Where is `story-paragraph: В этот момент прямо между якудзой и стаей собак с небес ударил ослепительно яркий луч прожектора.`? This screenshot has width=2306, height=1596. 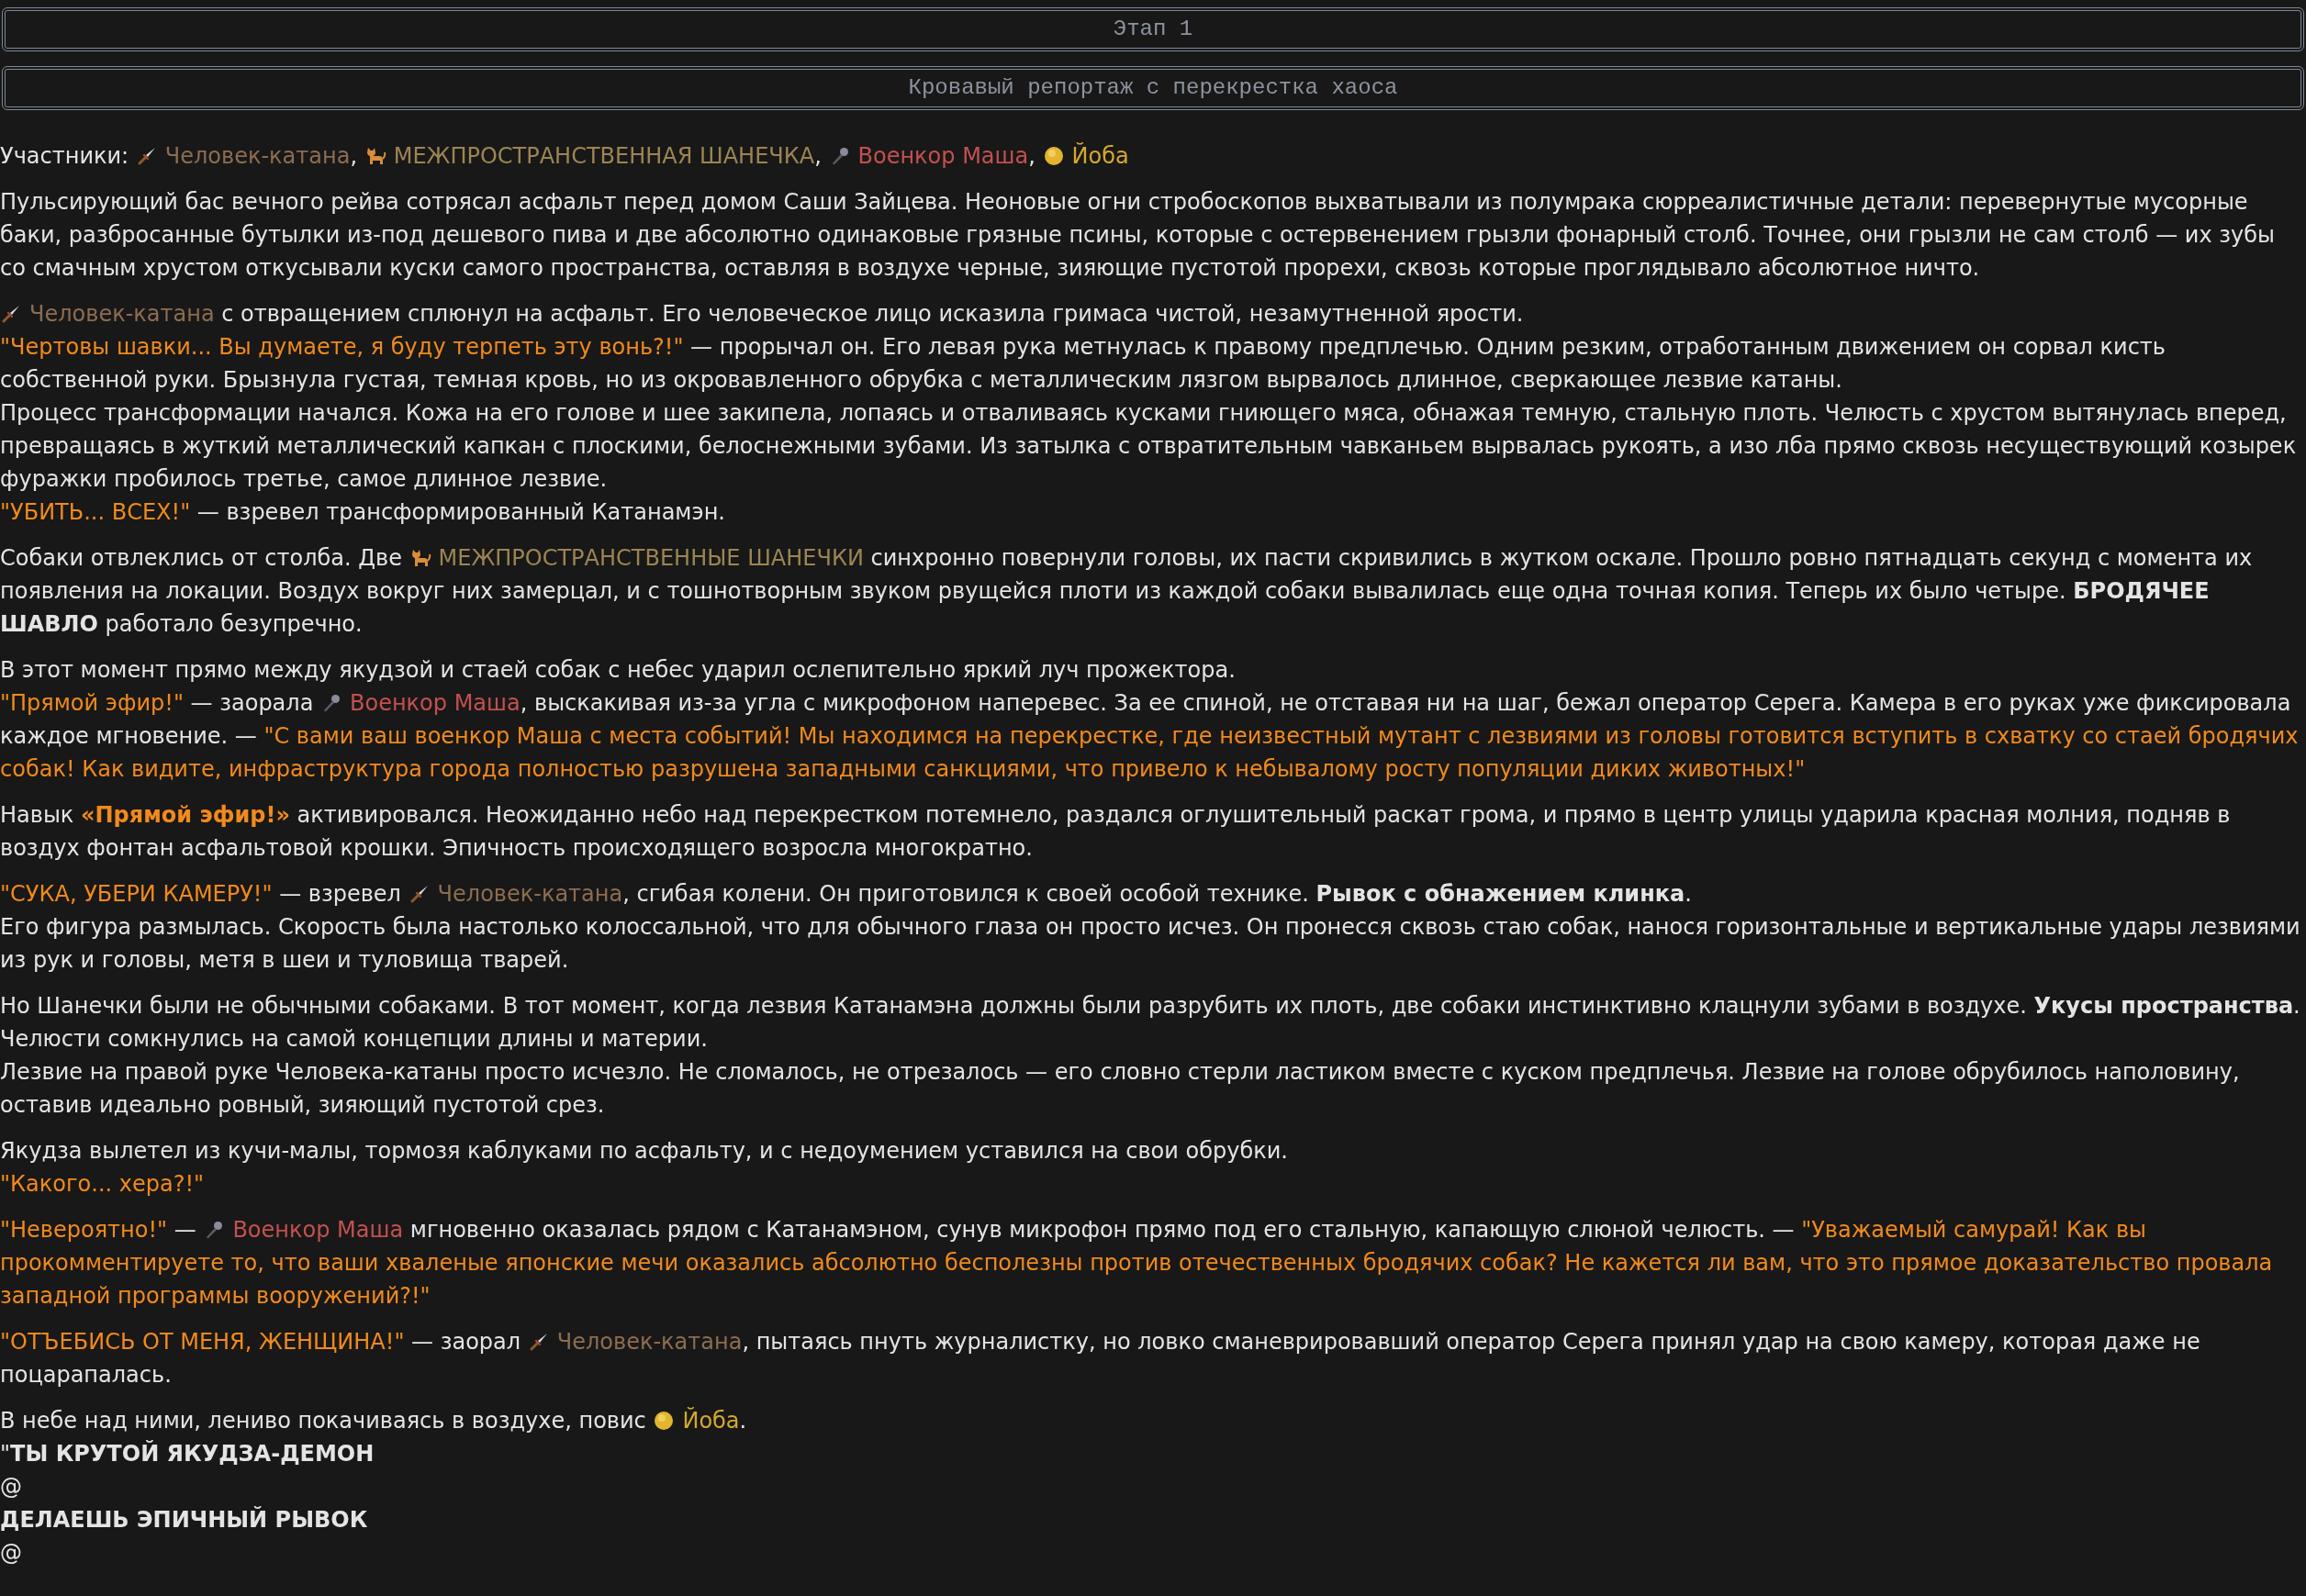 story-paragraph: В этот момент прямо между якудзой и стаей собак с небес ударил ослепительно яркий луч прожектора. is located at coordinates (618, 670).